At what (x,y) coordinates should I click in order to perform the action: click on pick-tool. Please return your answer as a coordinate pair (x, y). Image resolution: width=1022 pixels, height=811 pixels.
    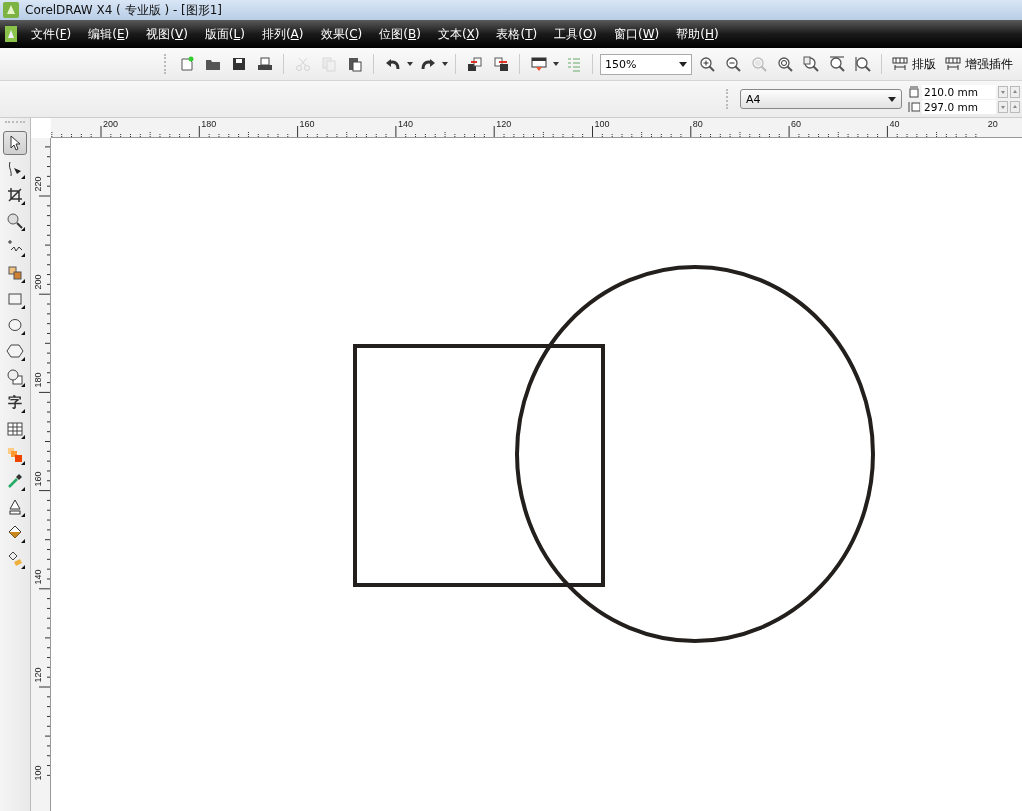
    Looking at the image, I should click on (15, 143).